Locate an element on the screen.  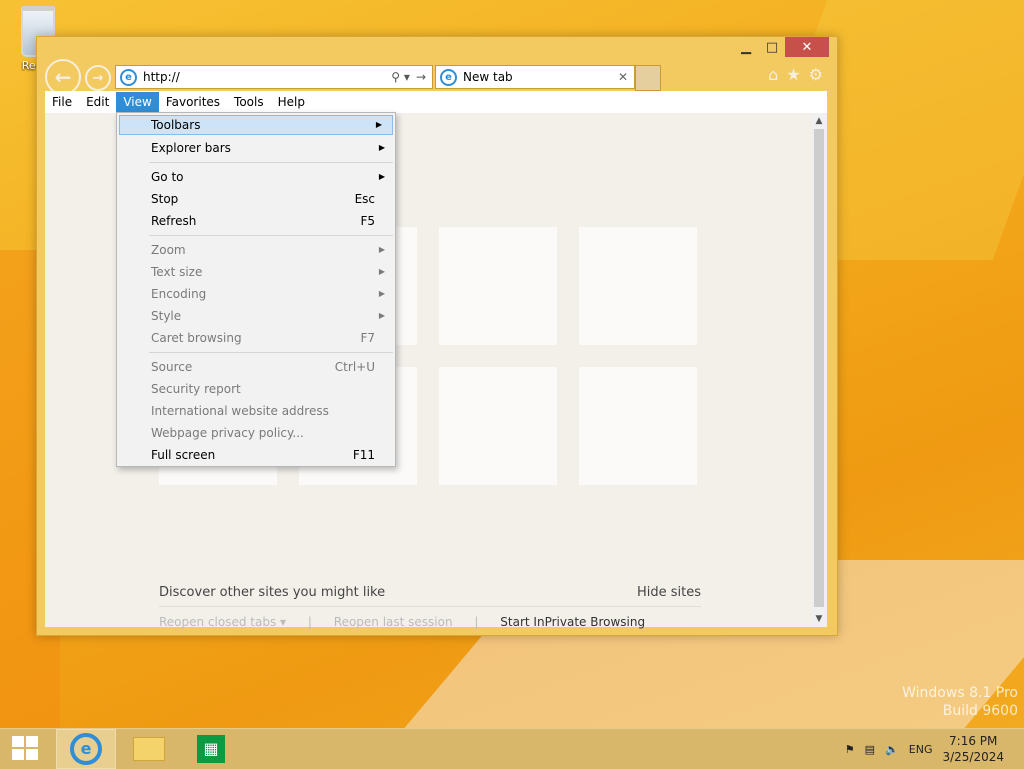
system-tray: ⚑ ▤ 🔈 ENG 7:16 PM 3/25/2024 is located at coordinates (924, 749).